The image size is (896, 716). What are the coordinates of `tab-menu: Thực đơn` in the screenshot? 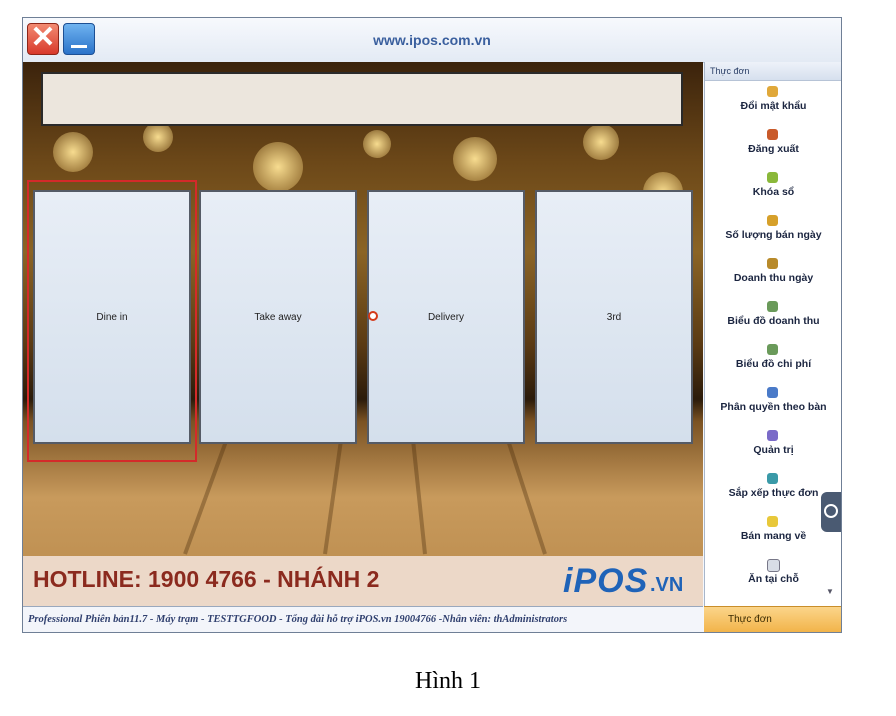 It's located at (772, 619).